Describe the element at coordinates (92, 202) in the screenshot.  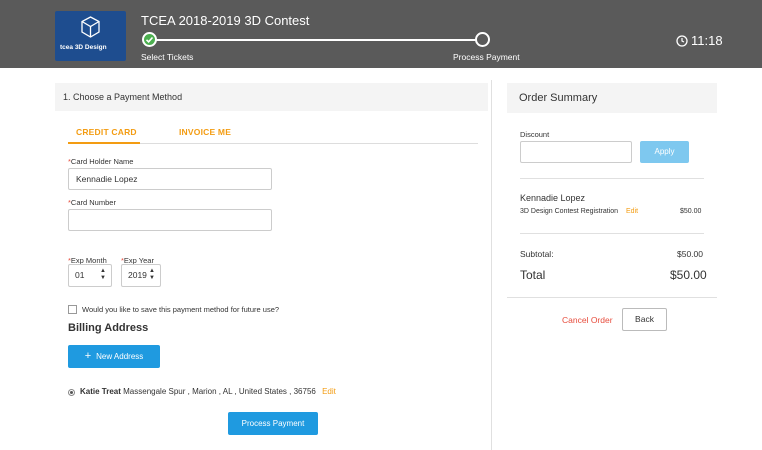
I see `card-number-label: *Card Number` at that location.